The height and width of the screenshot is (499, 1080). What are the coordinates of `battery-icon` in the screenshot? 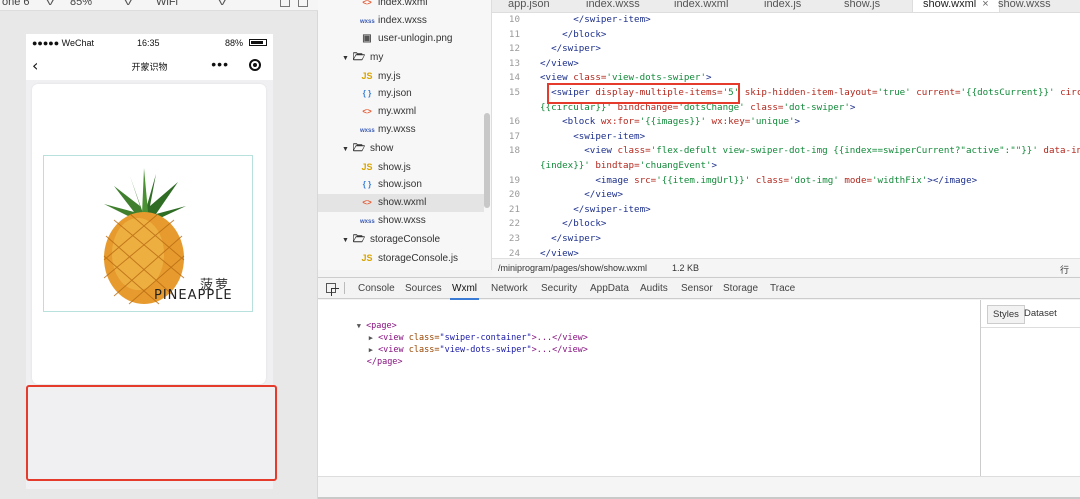 It's located at (258, 42).